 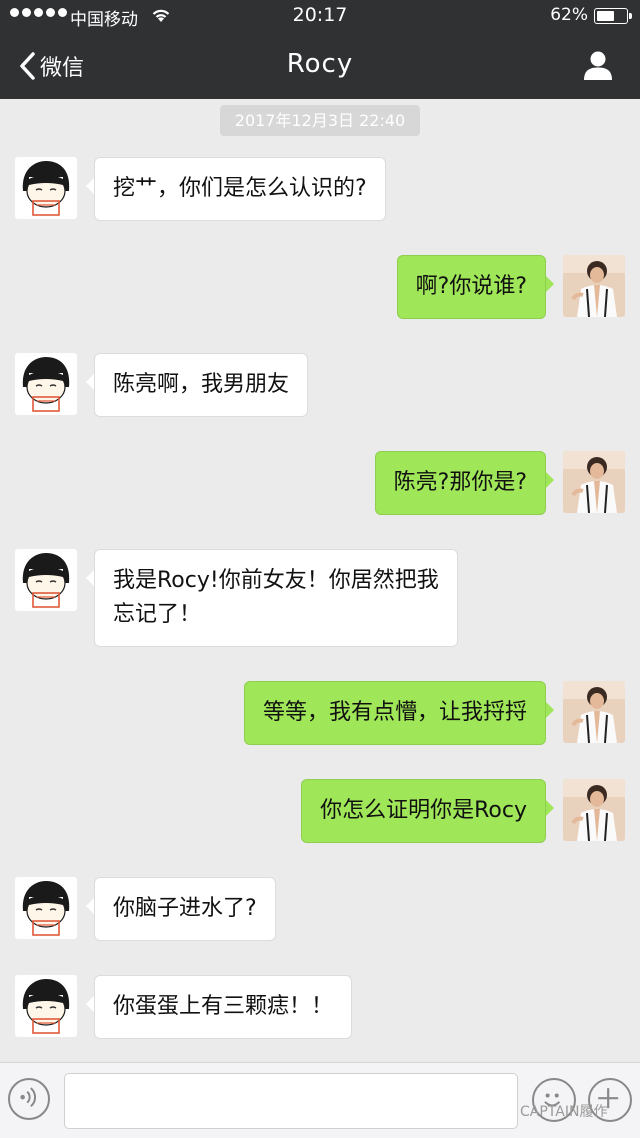 I want to click on nav-bar: 微信 Rocy, so click(x=320, y=65).